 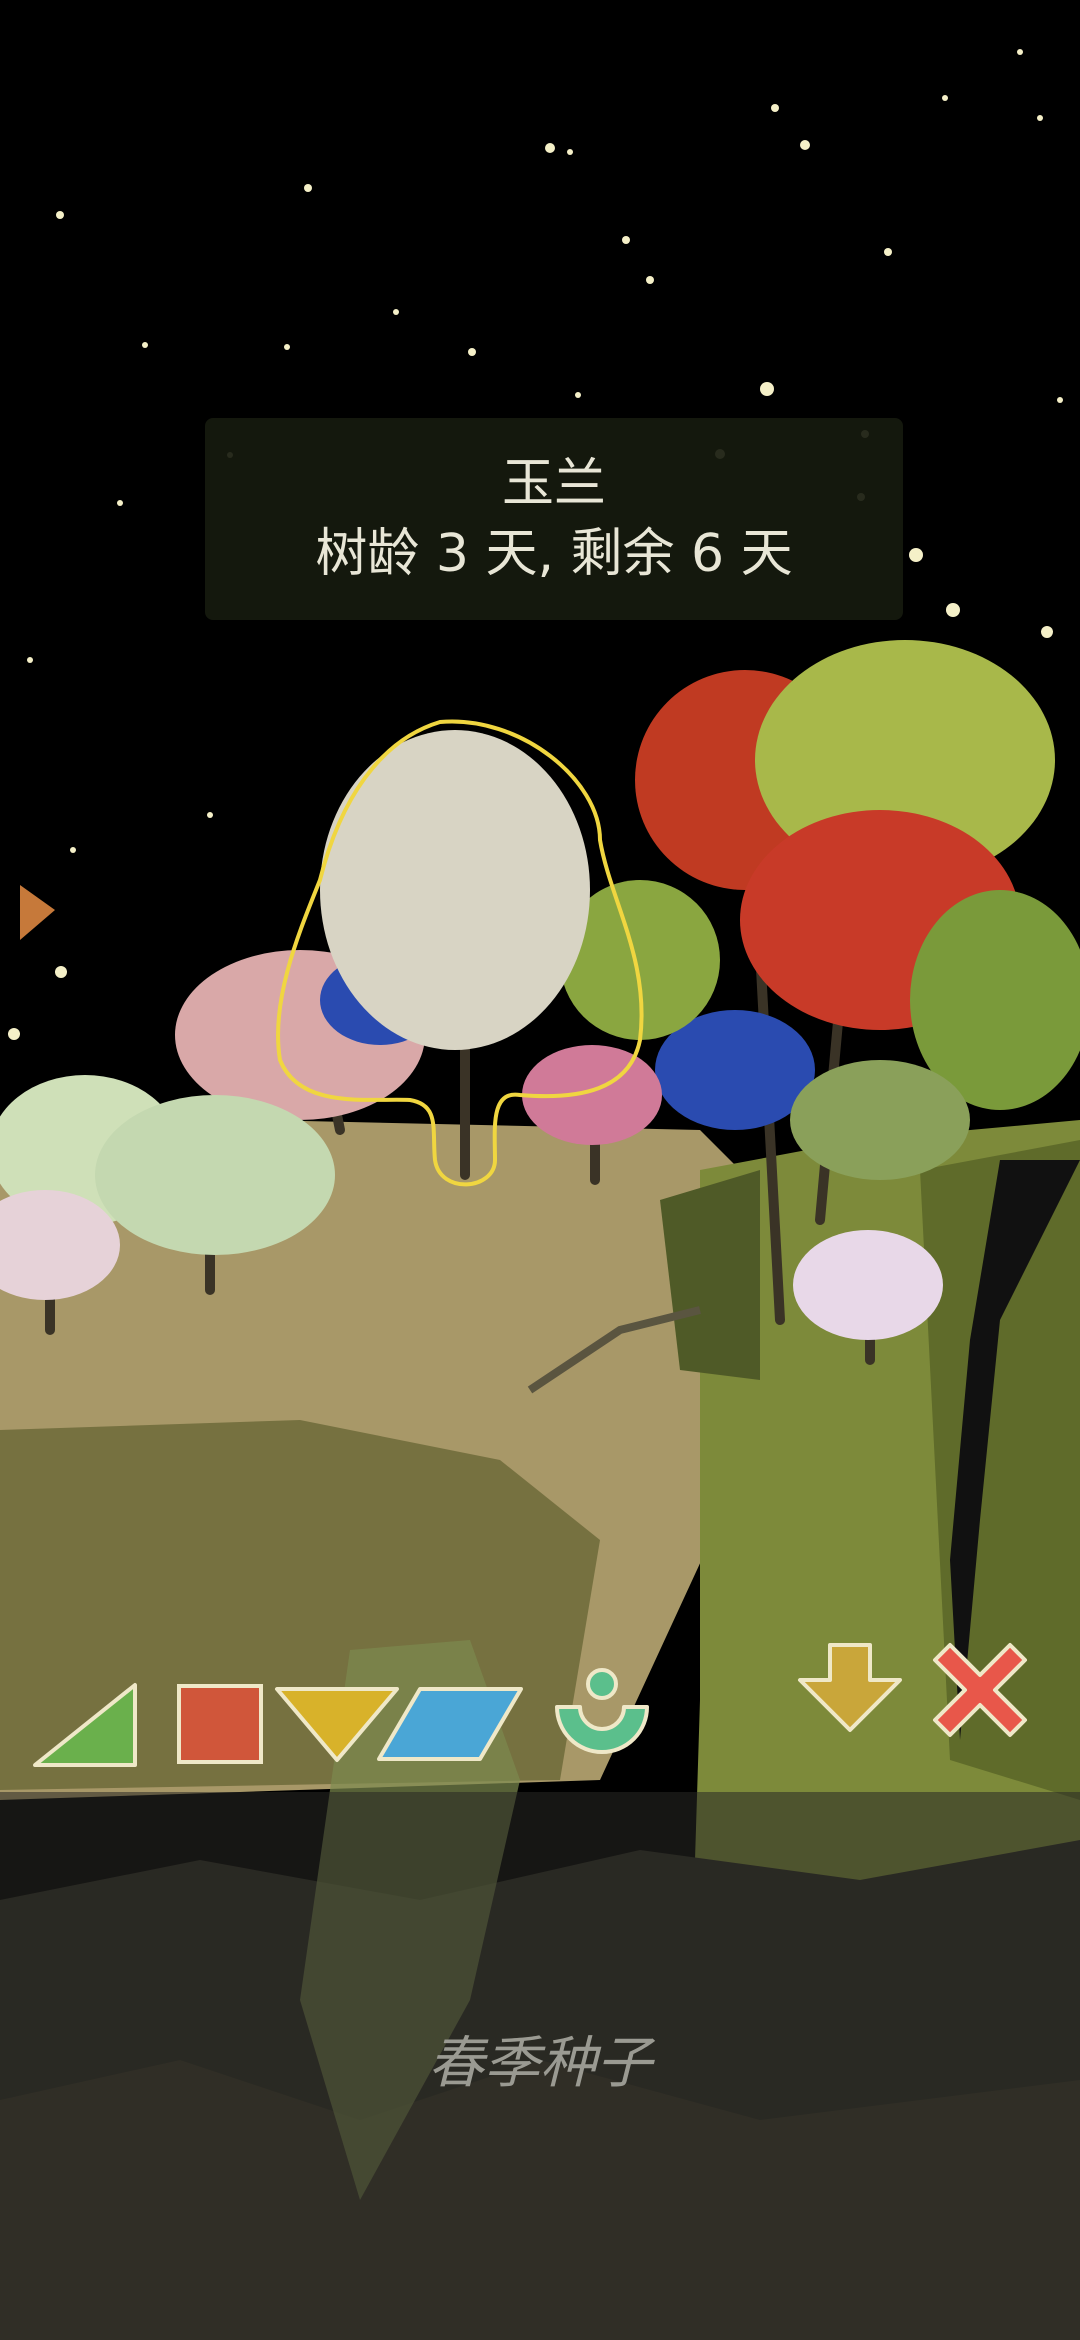 What do you see at coordinates (554, 519) in the screenshot?
I see `tree-info-card: 玉兰 树龄 3 天, 剩余 6 天` at bounding box center [554, 519].